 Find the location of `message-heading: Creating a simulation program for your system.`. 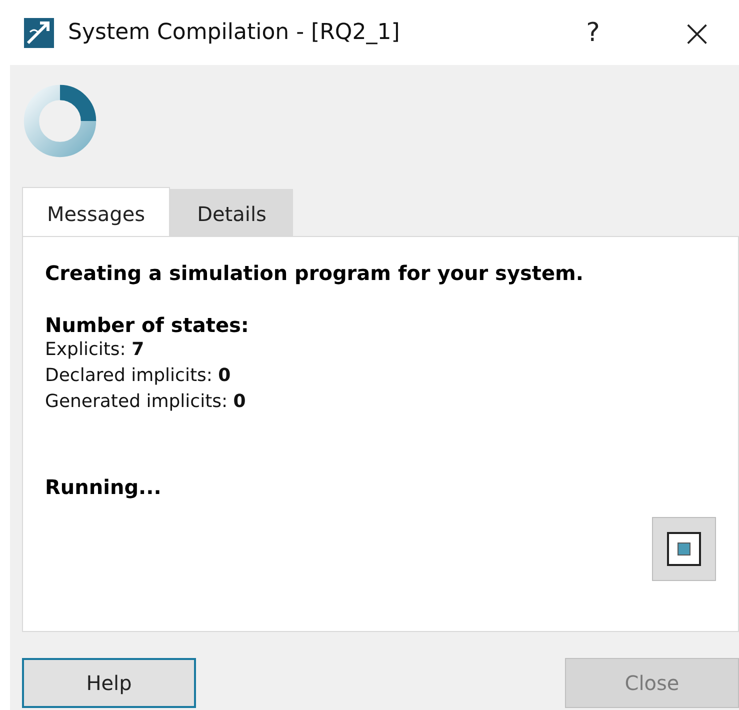

message-heading: Creating a simulation program for your system. is located at coordinates (314, 273).